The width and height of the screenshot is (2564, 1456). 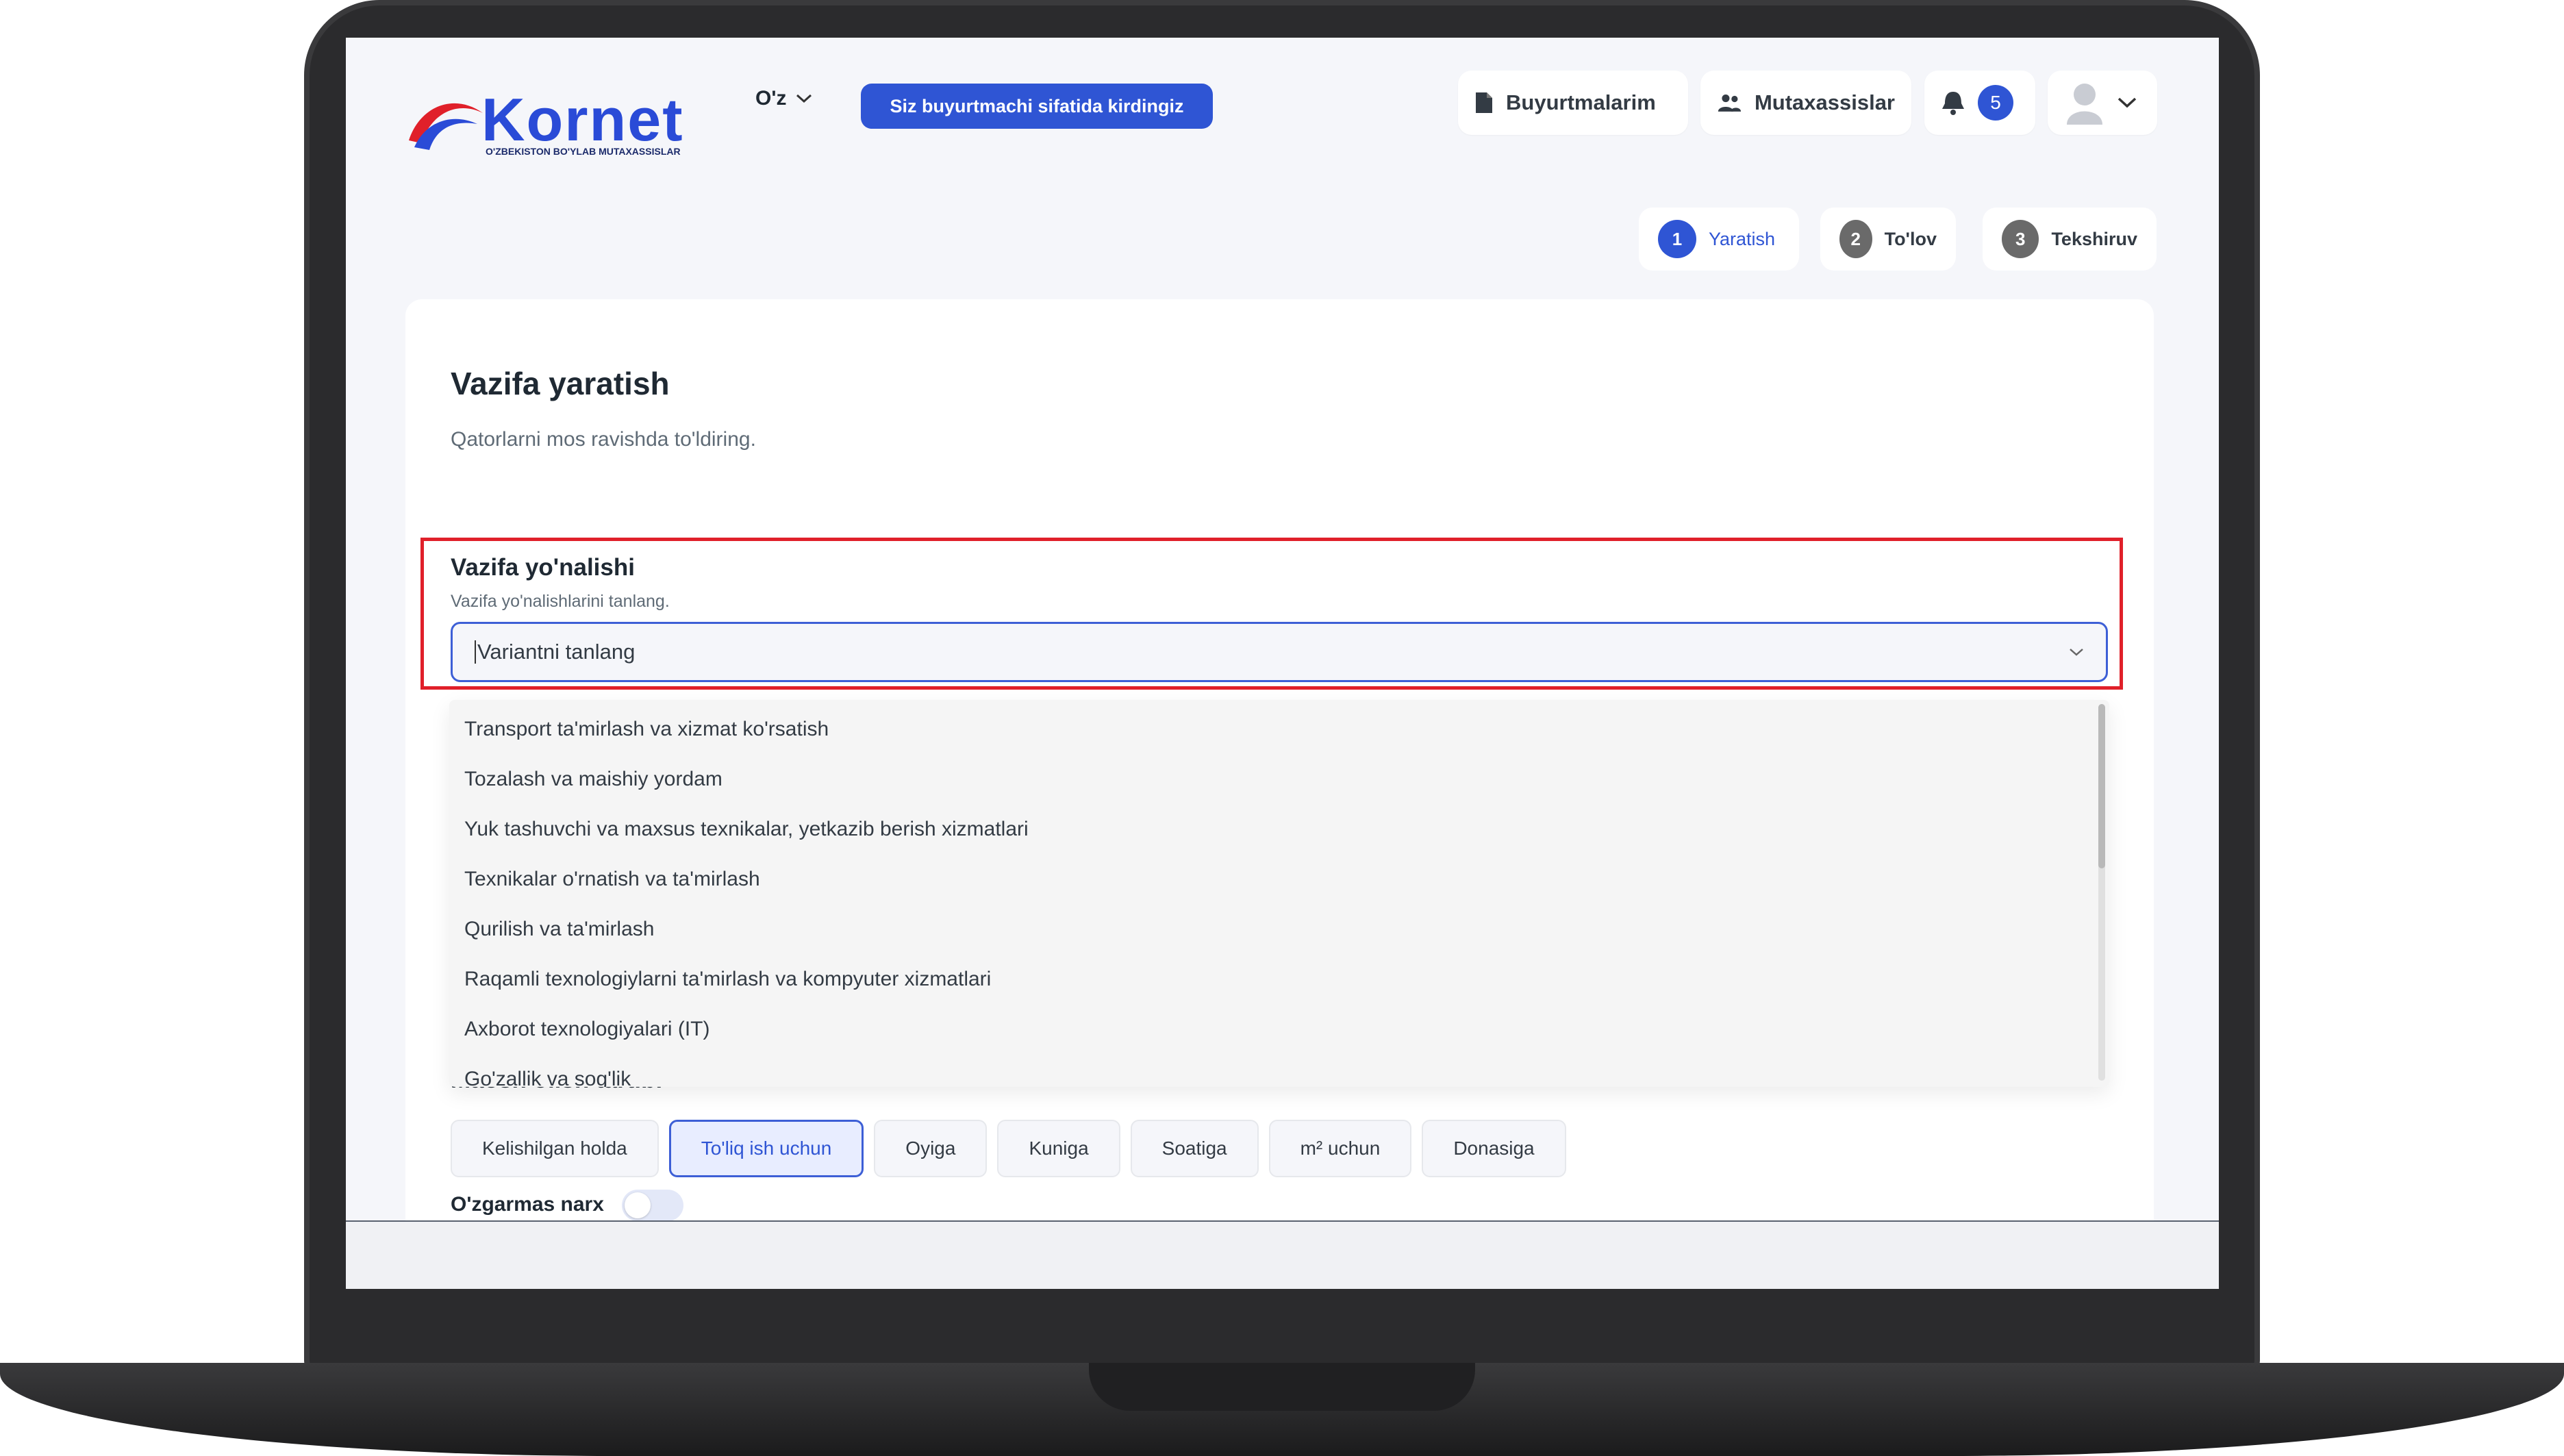 I want to click on profile-menu-button, so click(x=2102, y=103).